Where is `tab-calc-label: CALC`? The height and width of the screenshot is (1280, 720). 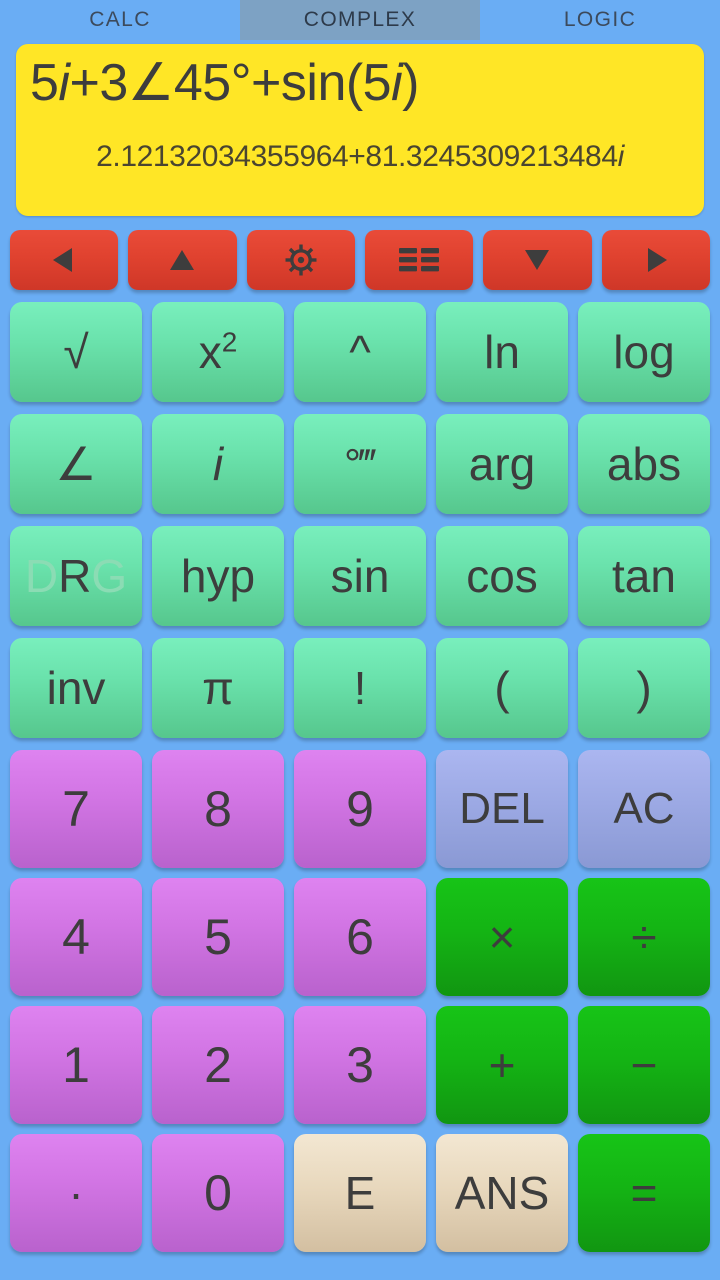 tab-calc-label: CALC is located at coordinates (120, 19).